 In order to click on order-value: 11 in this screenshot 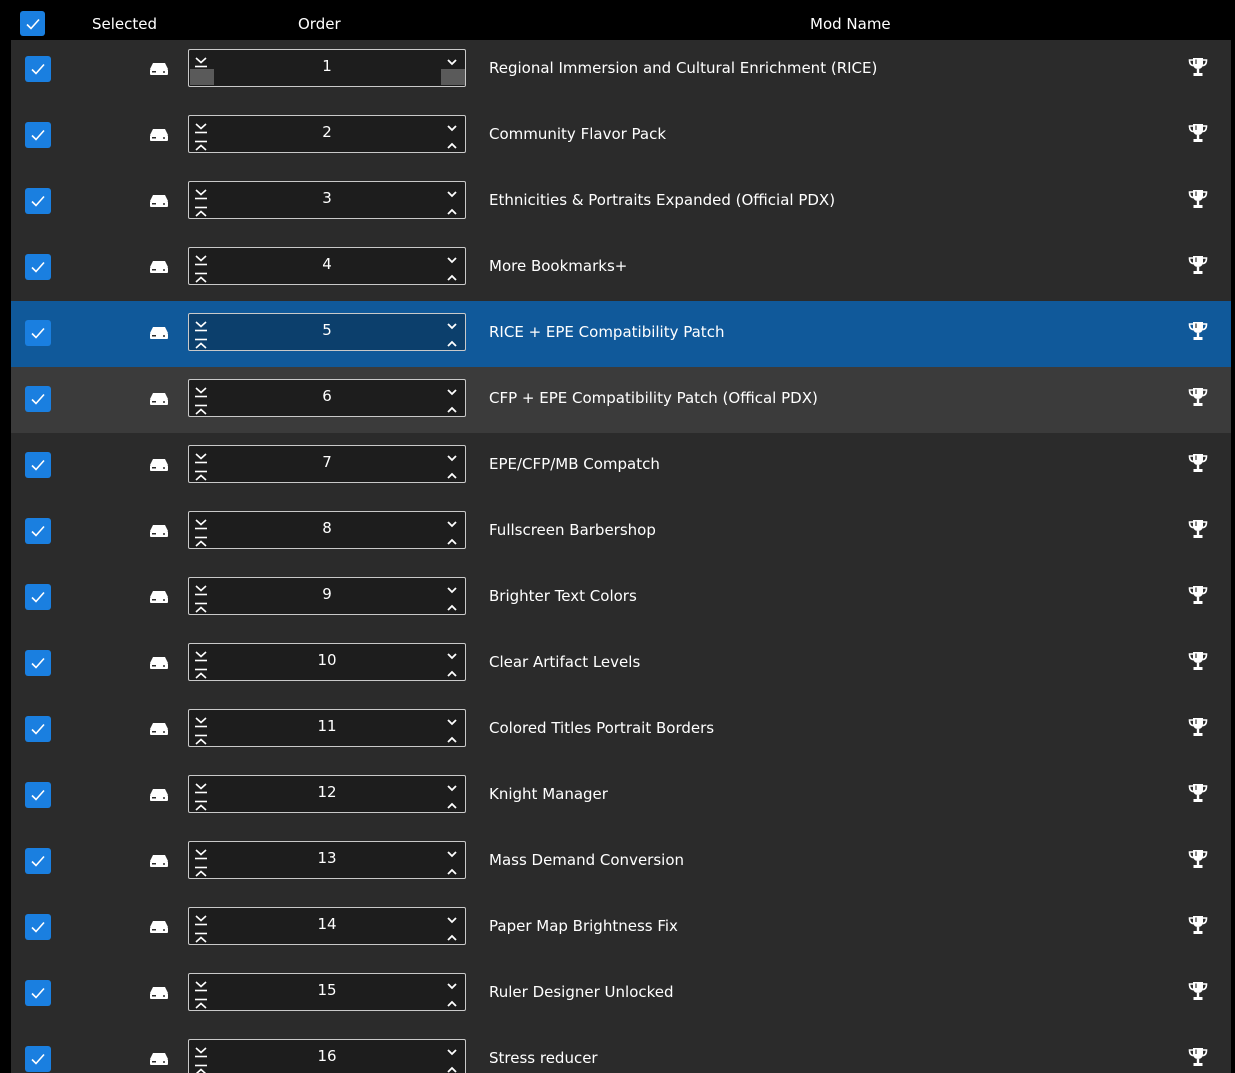, I will do `click(327, 726)`.